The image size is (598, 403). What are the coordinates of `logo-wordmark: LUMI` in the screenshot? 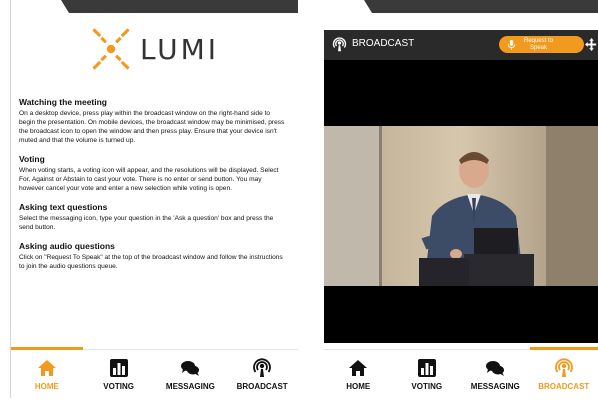 It's located at (179, 49).